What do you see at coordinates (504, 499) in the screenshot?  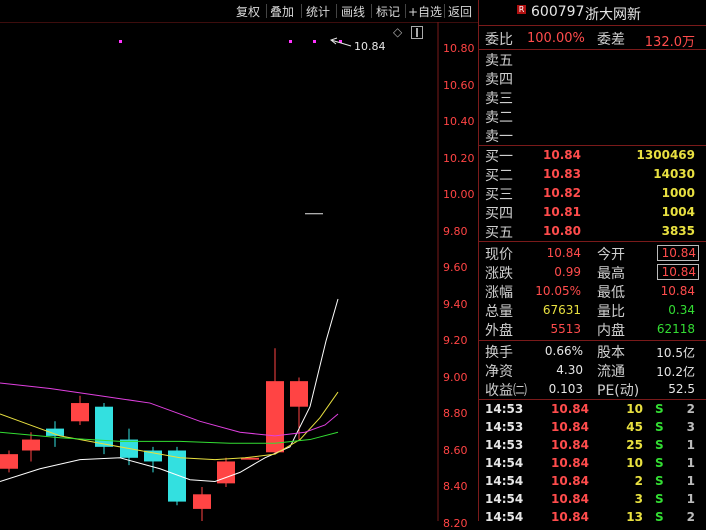 I see `tick-time: 14:54` at bounding box center [504, 499].